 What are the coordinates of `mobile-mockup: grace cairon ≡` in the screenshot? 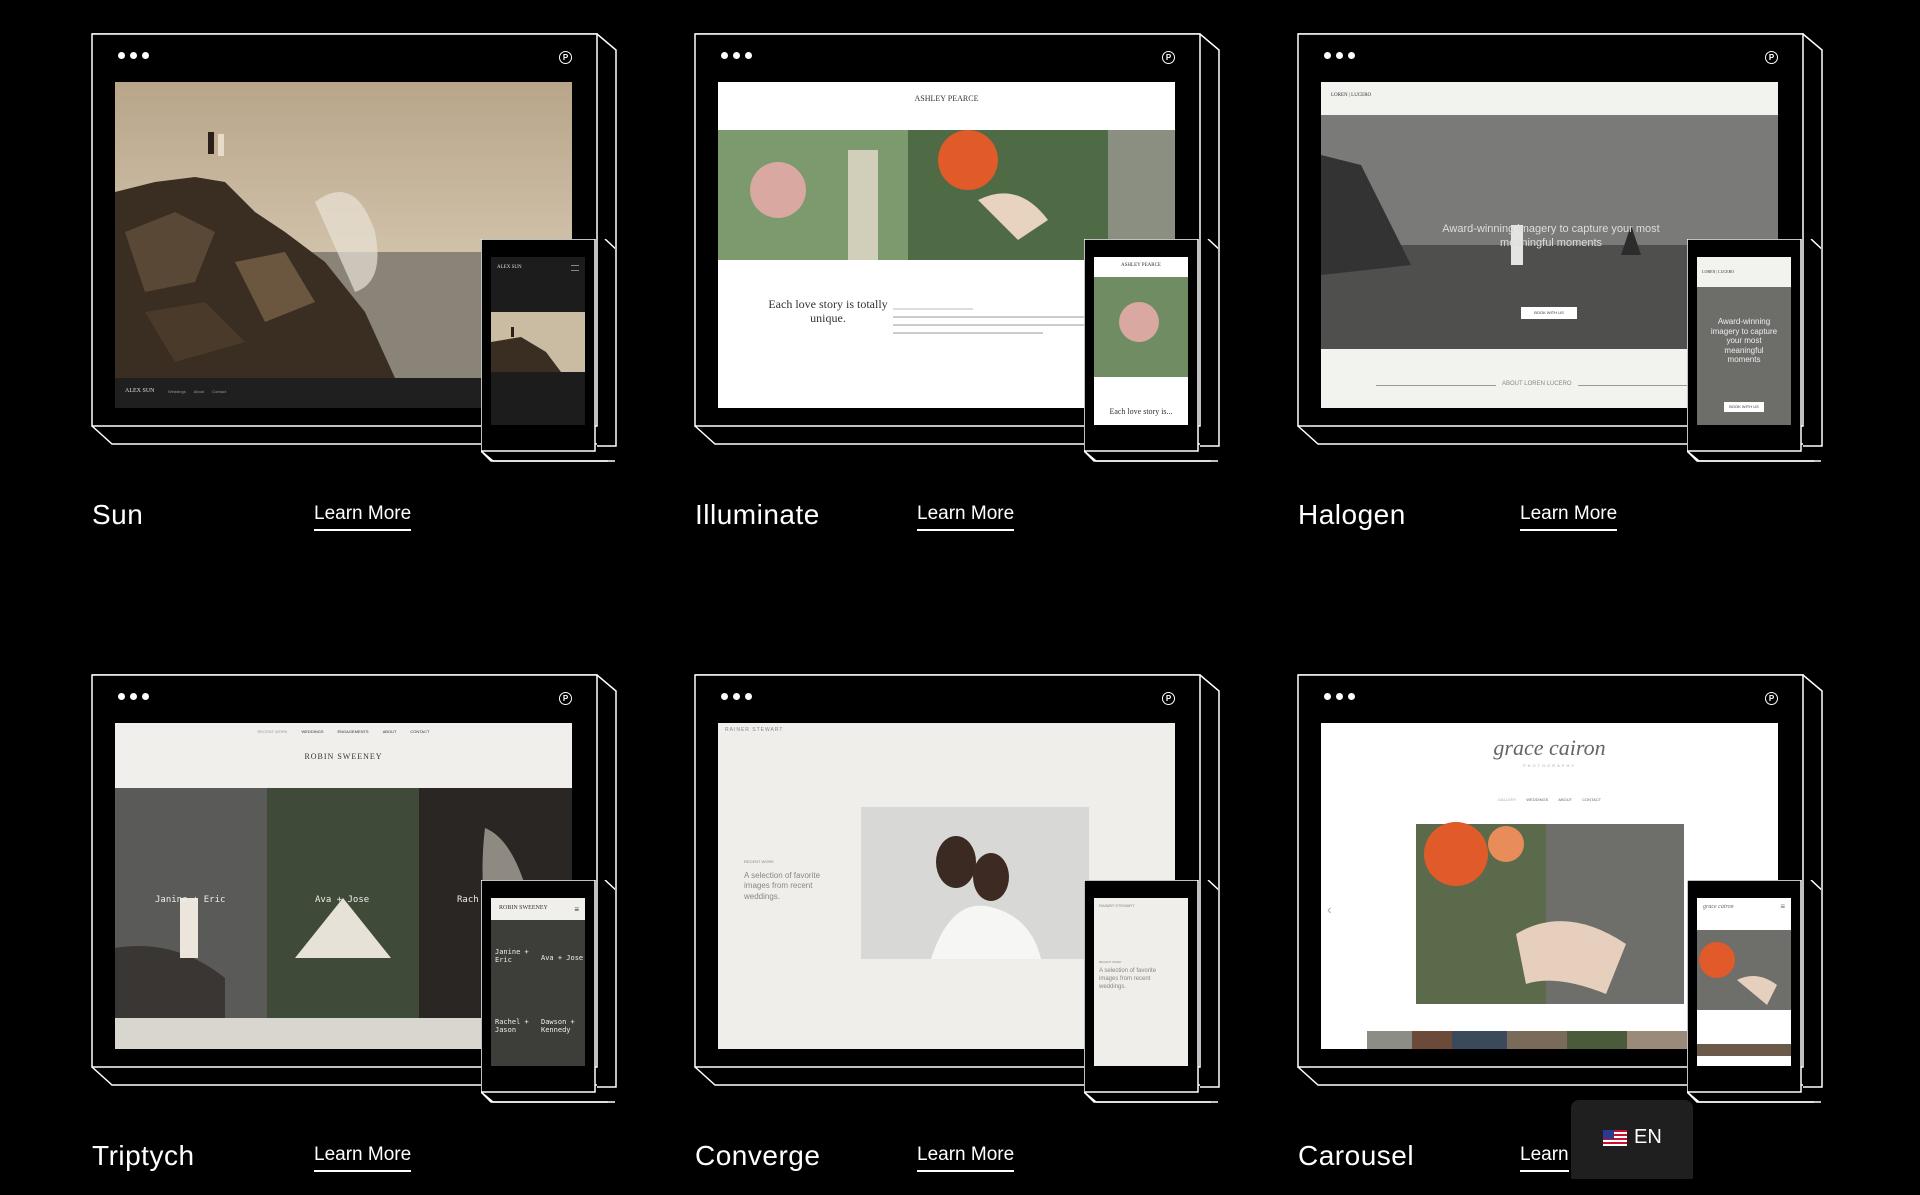 It's located at (1755, 991).